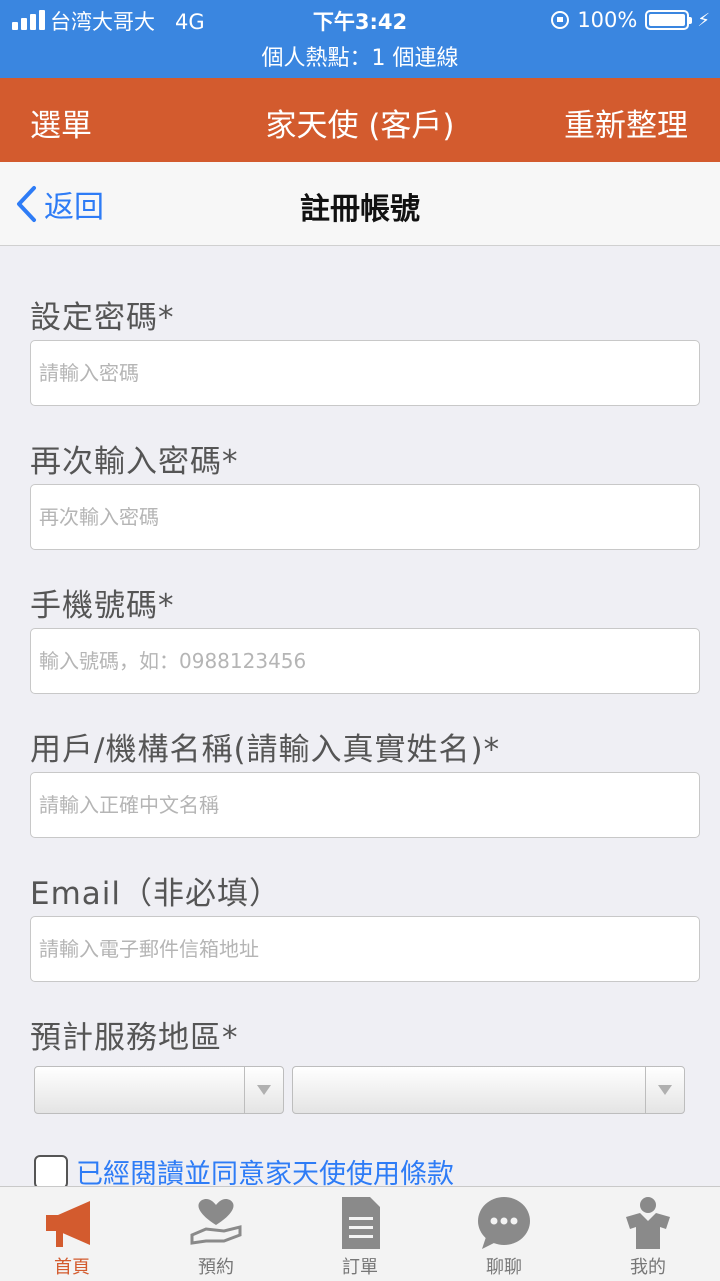 The width and height of the screenshot is (720, 1281). I want to click on tab-home: 首頁, so click(72, 1234).